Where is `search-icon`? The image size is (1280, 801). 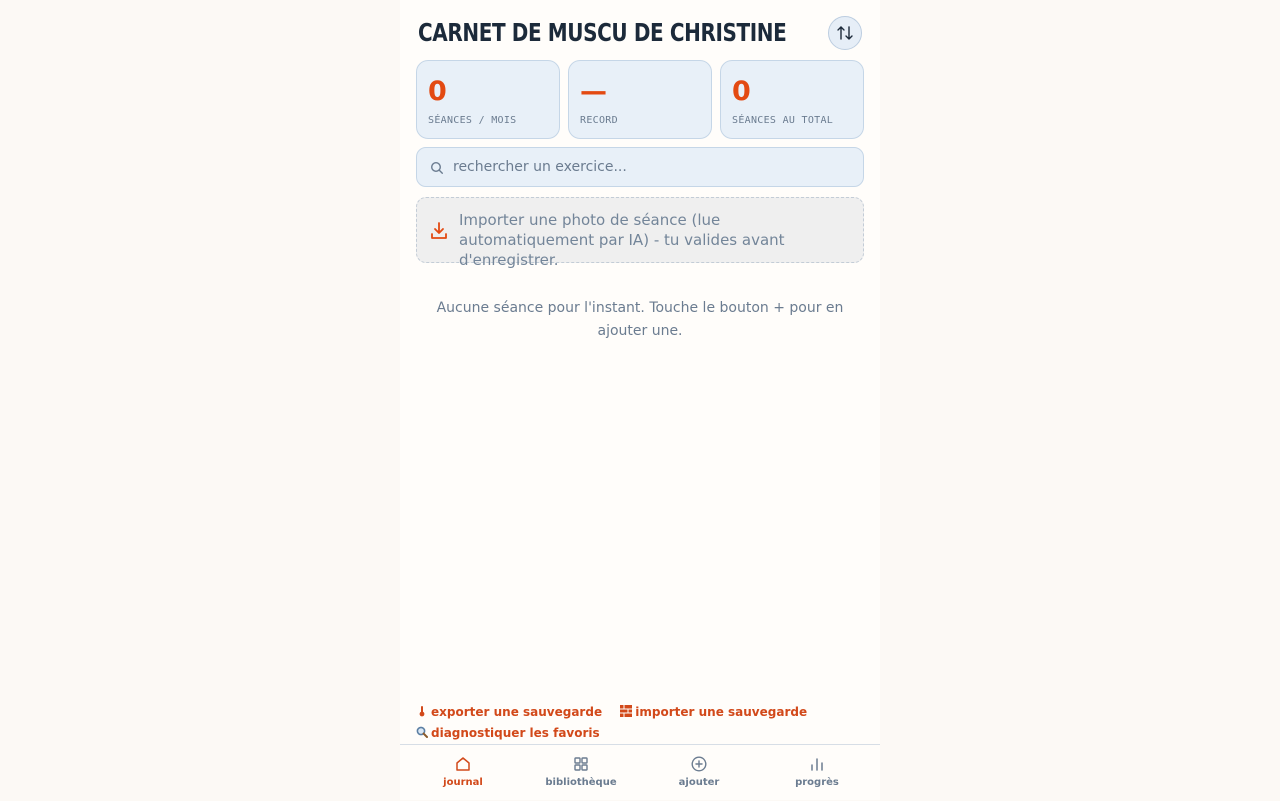 search-icon is located at coordinates (436, 167).